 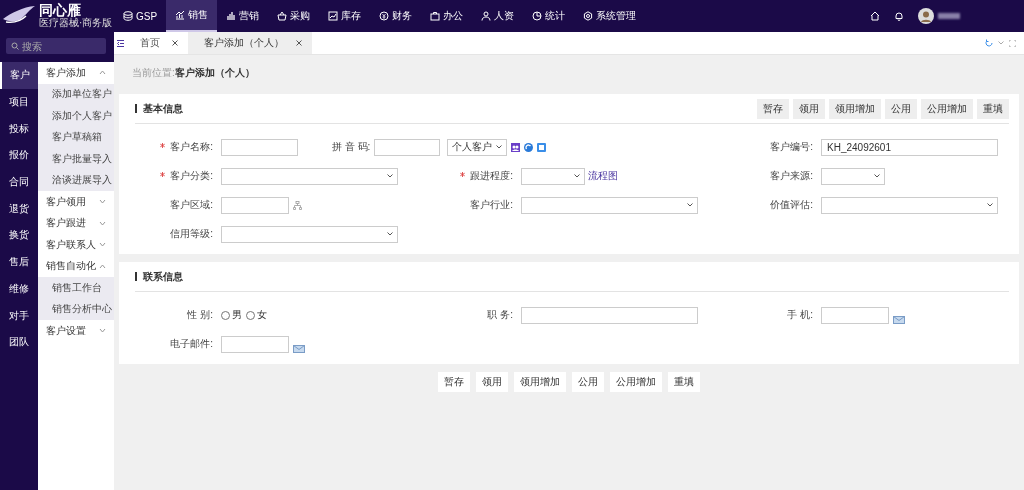 I want to click on home-icon, so click(x=875, y=16).